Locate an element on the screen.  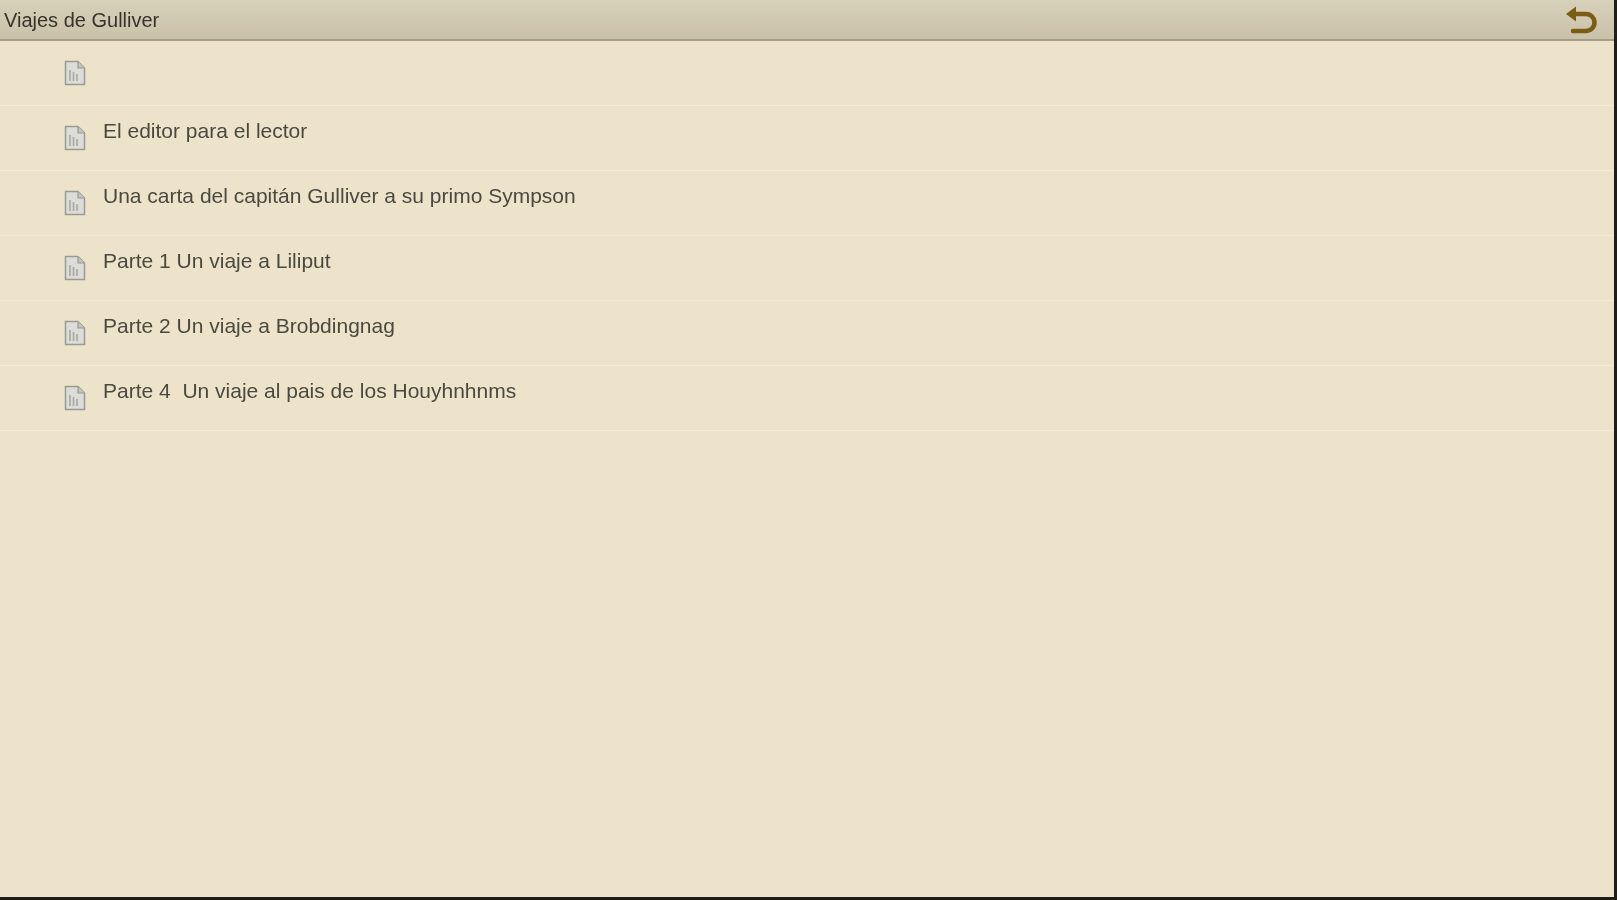
back-button is located at coordinates (1581, 19).